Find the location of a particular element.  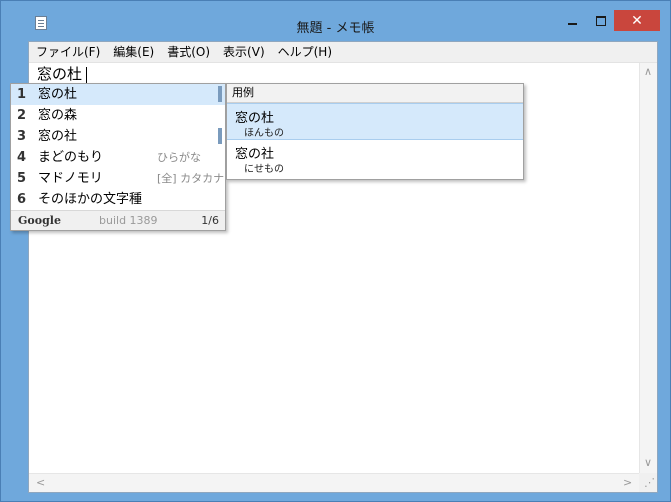

candidate-item: 1 窓の杜 is located at coordinates (118, 94).